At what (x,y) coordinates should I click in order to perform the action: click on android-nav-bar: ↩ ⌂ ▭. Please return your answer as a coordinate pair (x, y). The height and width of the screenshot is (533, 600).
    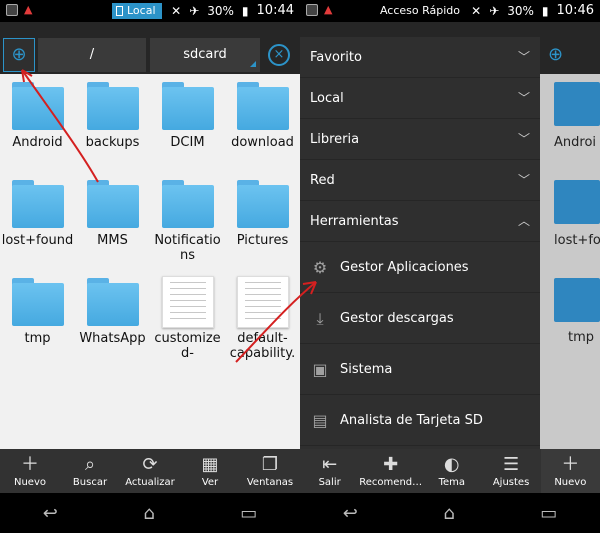
    Looking at the image, I should click on (150, 513).